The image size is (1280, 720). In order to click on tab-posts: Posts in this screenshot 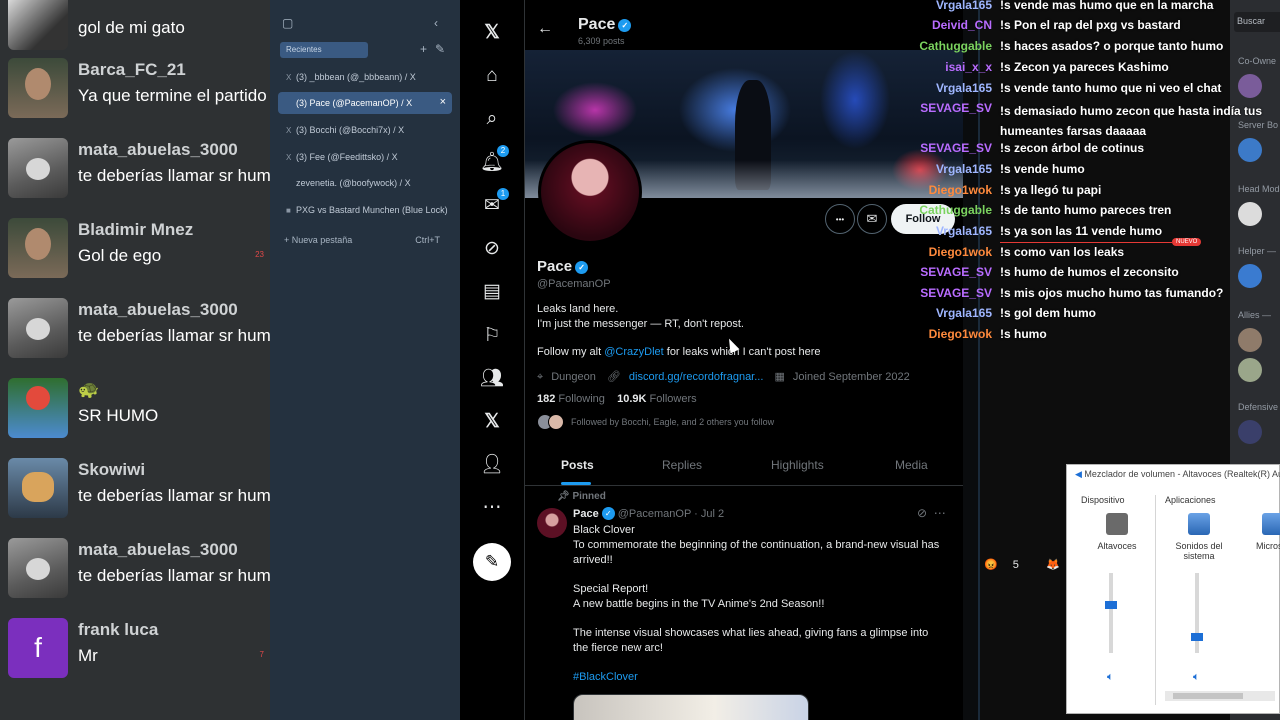, I will do `click(577, 465)`.